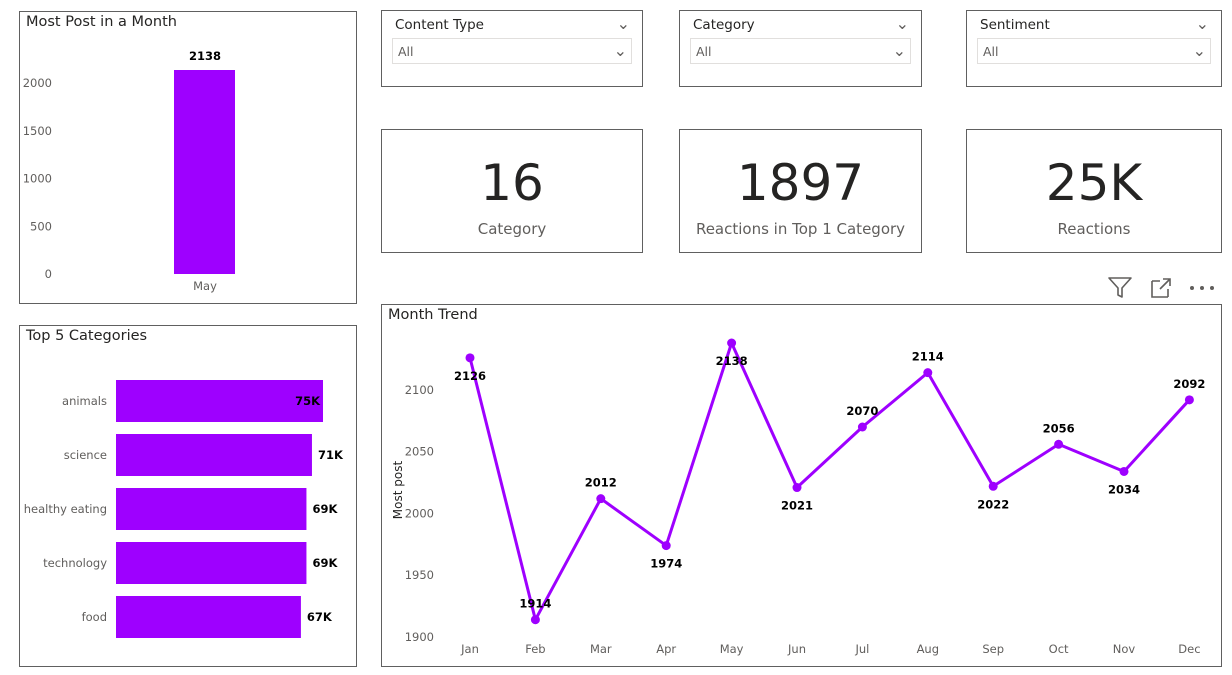 The width and height of the screenshot is (1232, 675). I want to click on x-tick-label: Sep, so click(993, 649).